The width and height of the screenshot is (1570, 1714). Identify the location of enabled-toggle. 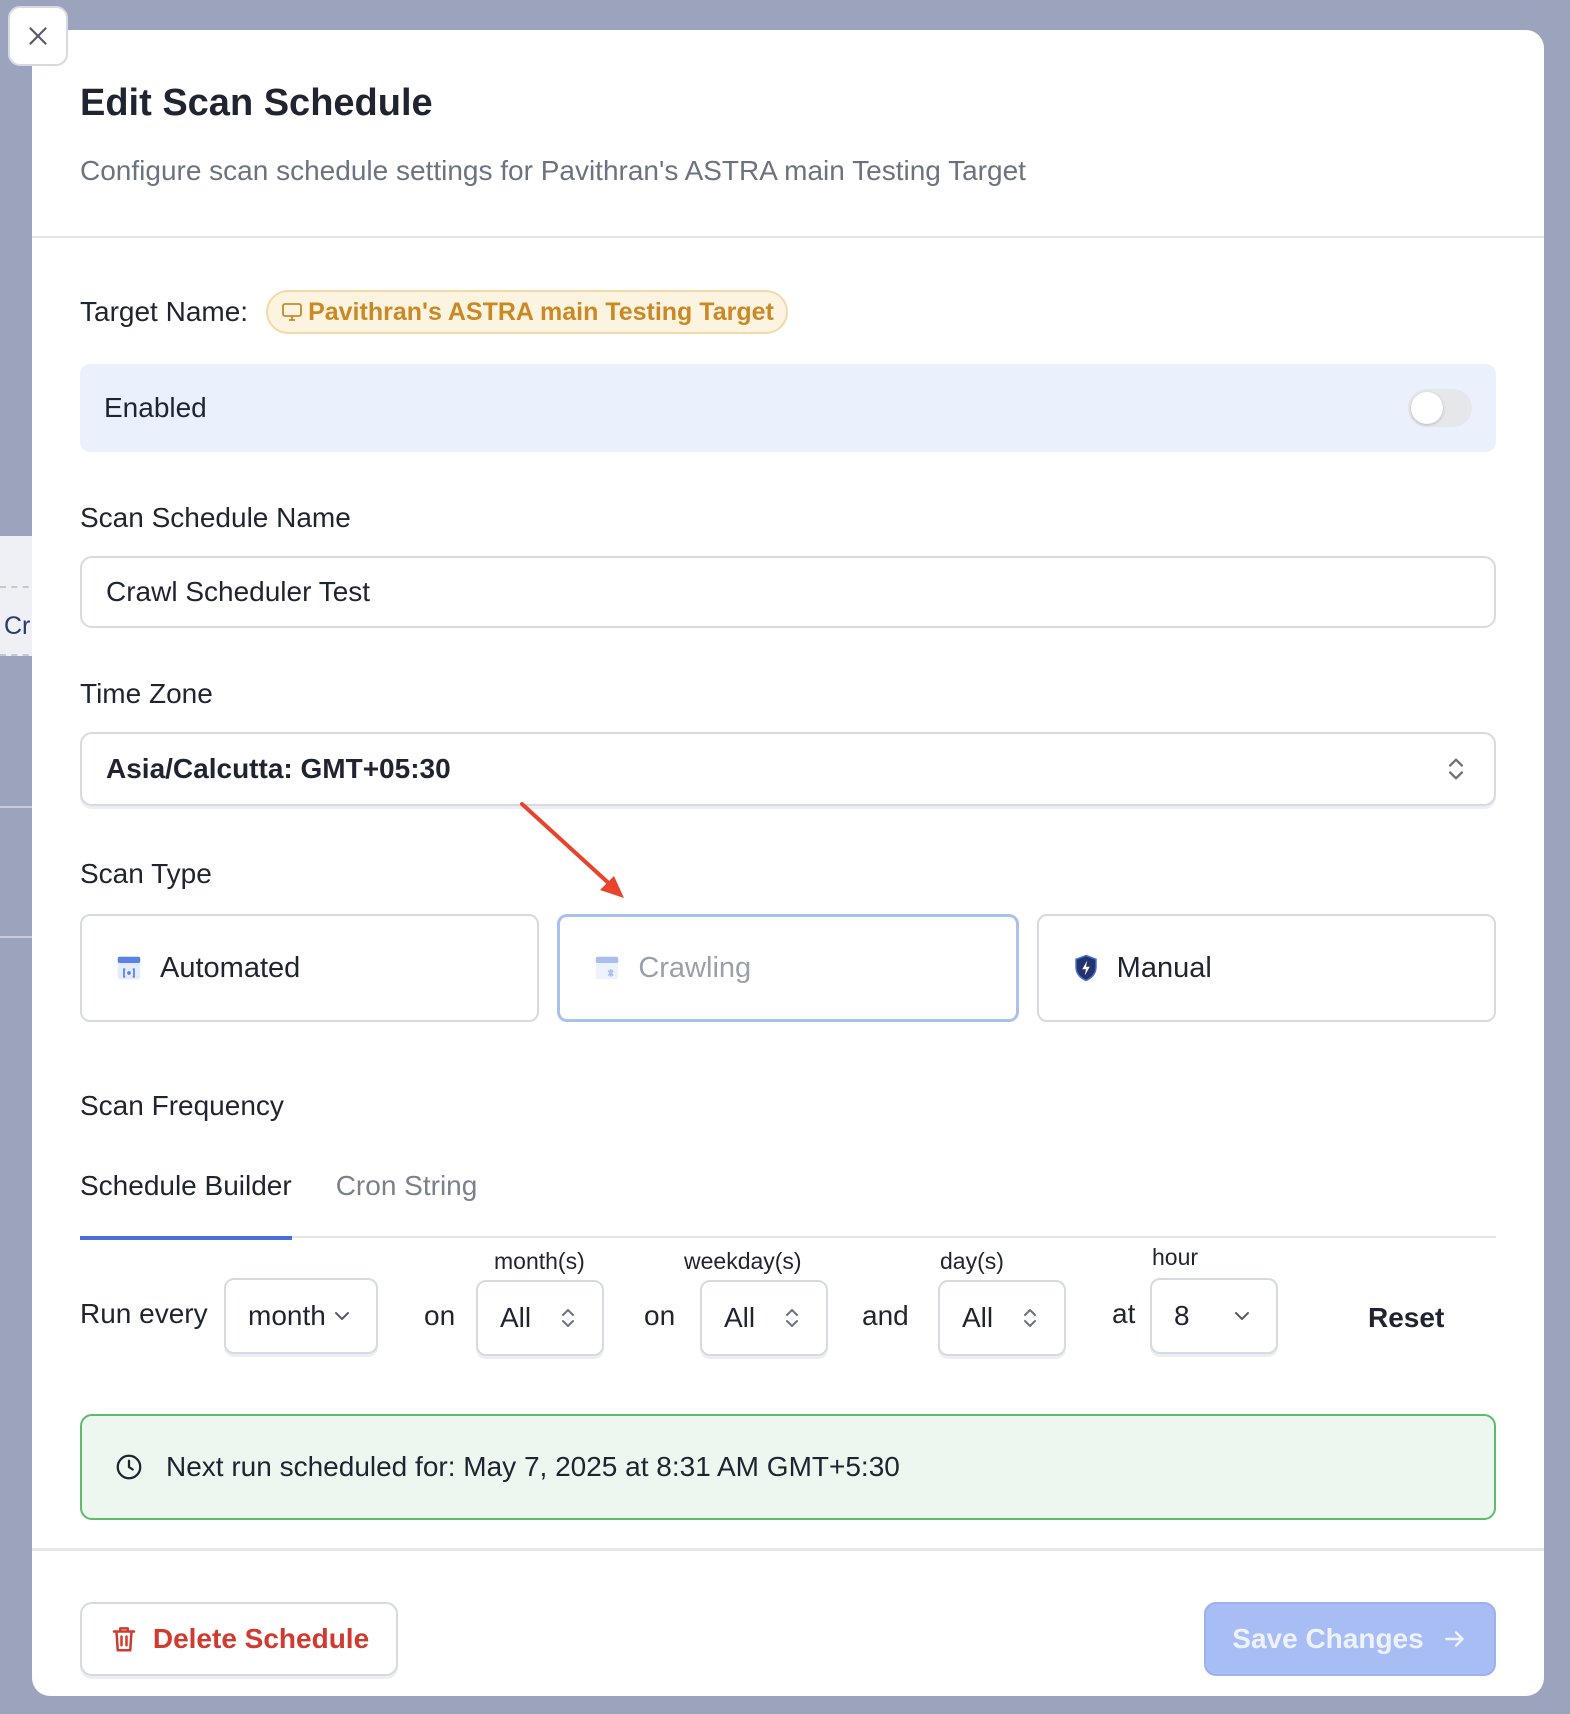
(1440, 408).